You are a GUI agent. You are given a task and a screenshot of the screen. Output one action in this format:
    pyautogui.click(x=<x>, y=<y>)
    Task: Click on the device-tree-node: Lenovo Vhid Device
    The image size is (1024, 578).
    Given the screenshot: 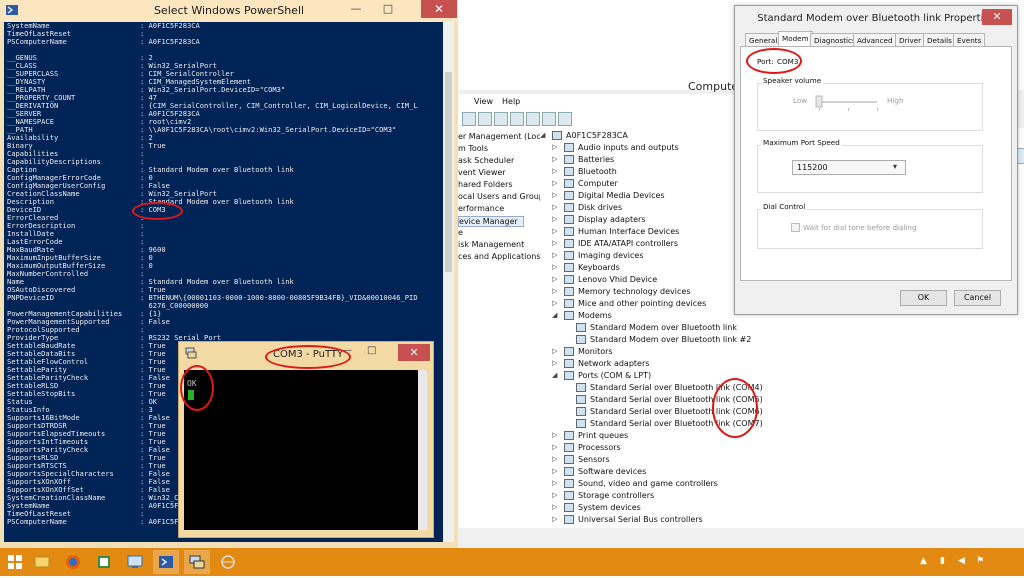 What is the action you would take?
    pyautogui.click(x=610, y=279)
    